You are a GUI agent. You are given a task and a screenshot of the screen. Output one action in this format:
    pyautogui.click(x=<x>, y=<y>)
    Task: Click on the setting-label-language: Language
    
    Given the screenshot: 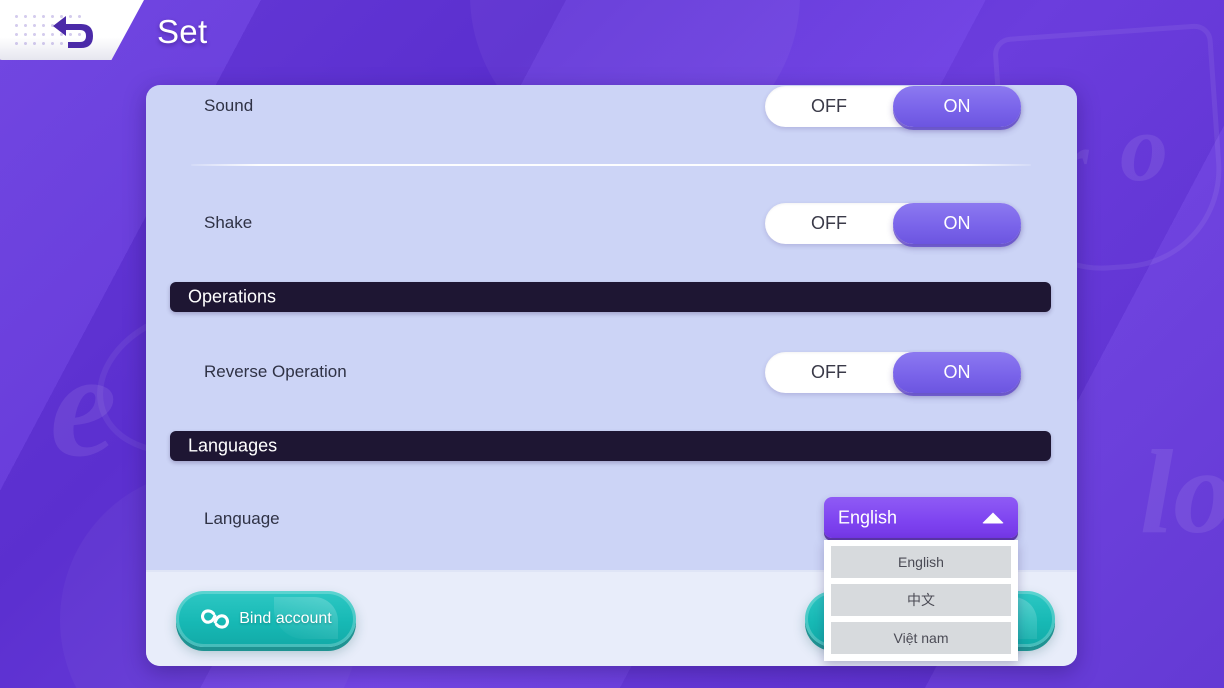 What is the action you would take?
    pyautogui.click(x=242, y=518)
    